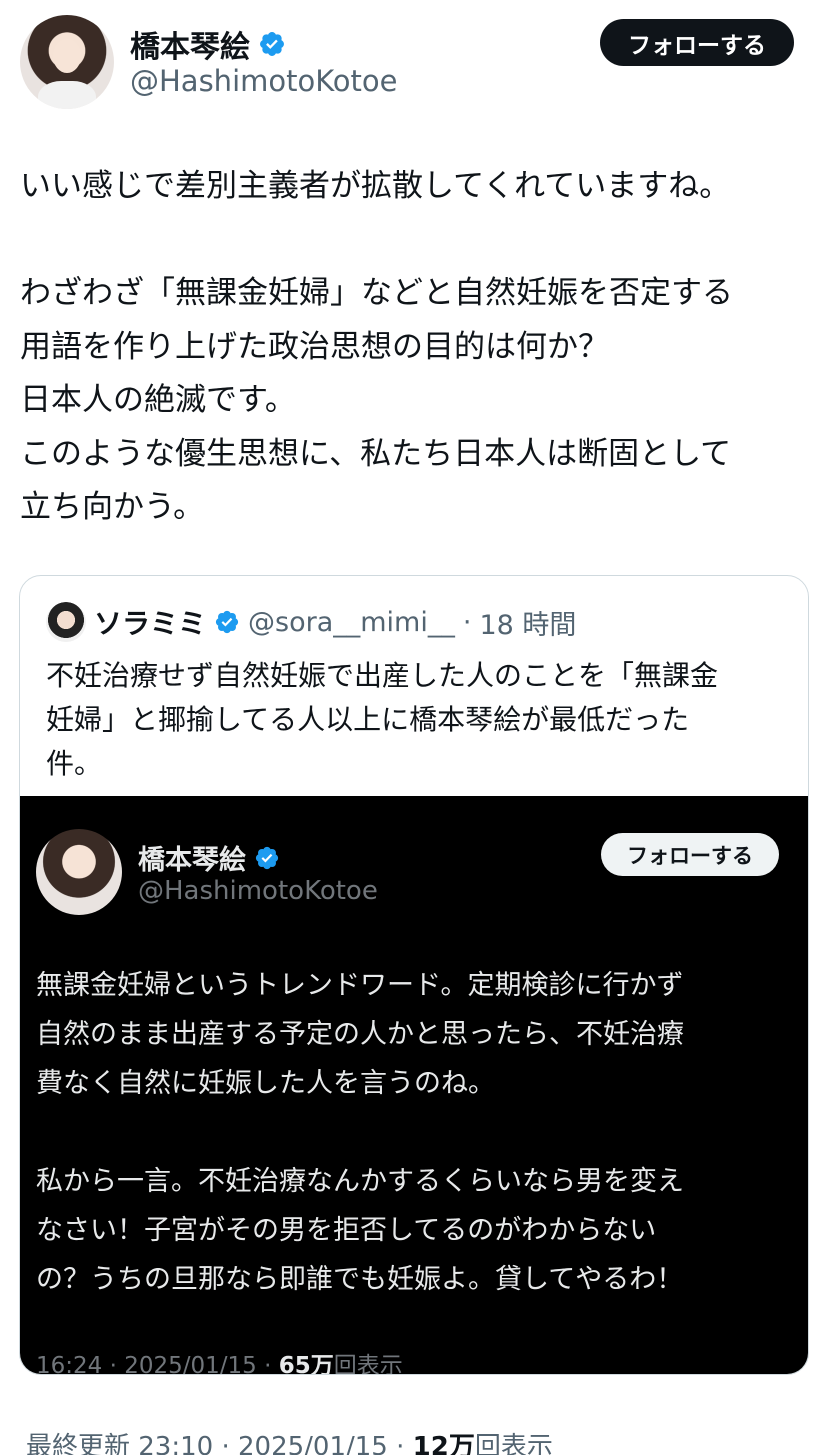 The height and width of the screenshot is (1455, 828). I want to click on tweet-meta: 最終更新 23:10 · 2025/01/15 · 12万回表示, so click(289, 1440).